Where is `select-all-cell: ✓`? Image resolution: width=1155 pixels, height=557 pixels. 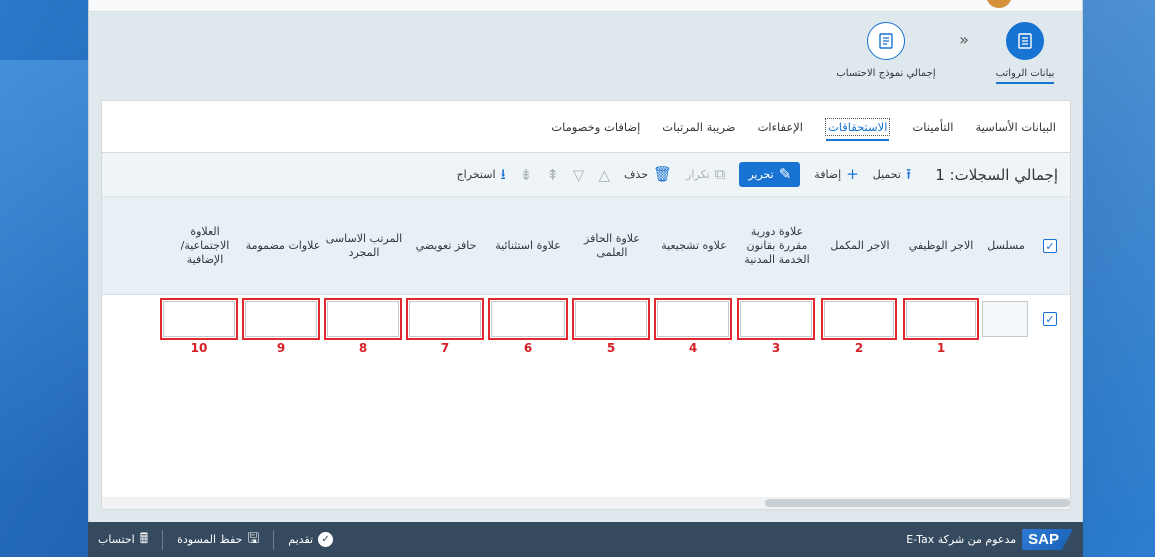
select-all-cell: ✓ is located at coordinates (1050, 246).